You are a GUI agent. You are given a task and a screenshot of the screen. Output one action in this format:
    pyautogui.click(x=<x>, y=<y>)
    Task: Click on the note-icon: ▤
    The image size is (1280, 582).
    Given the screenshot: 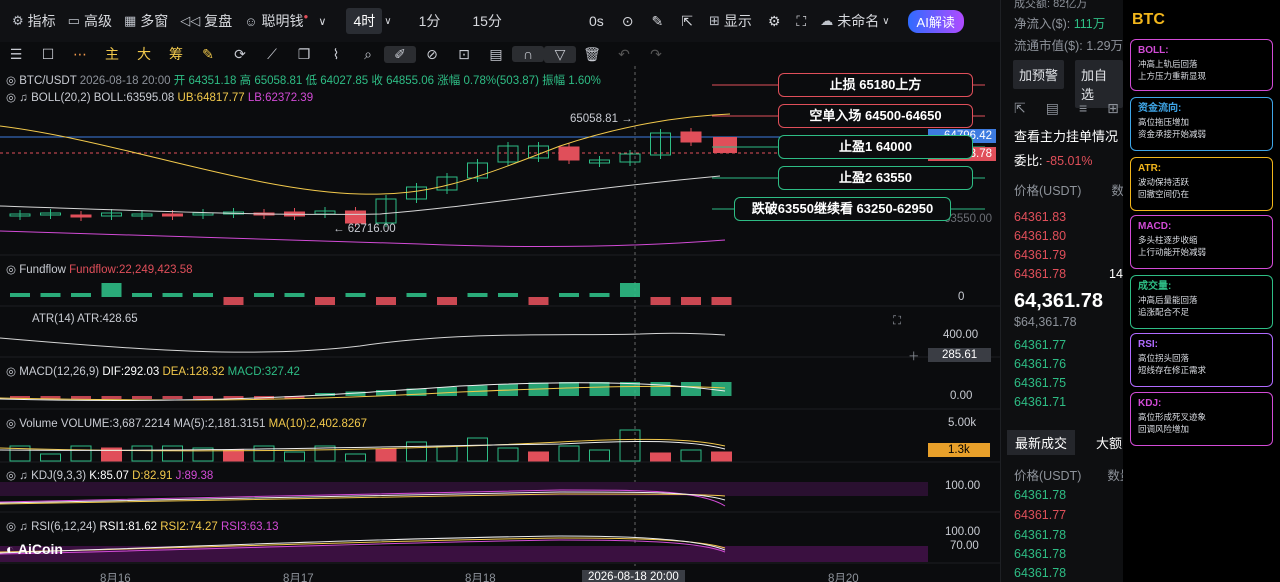 What is the action you would take?
    pyautogui.click(x=496, y=54)
    